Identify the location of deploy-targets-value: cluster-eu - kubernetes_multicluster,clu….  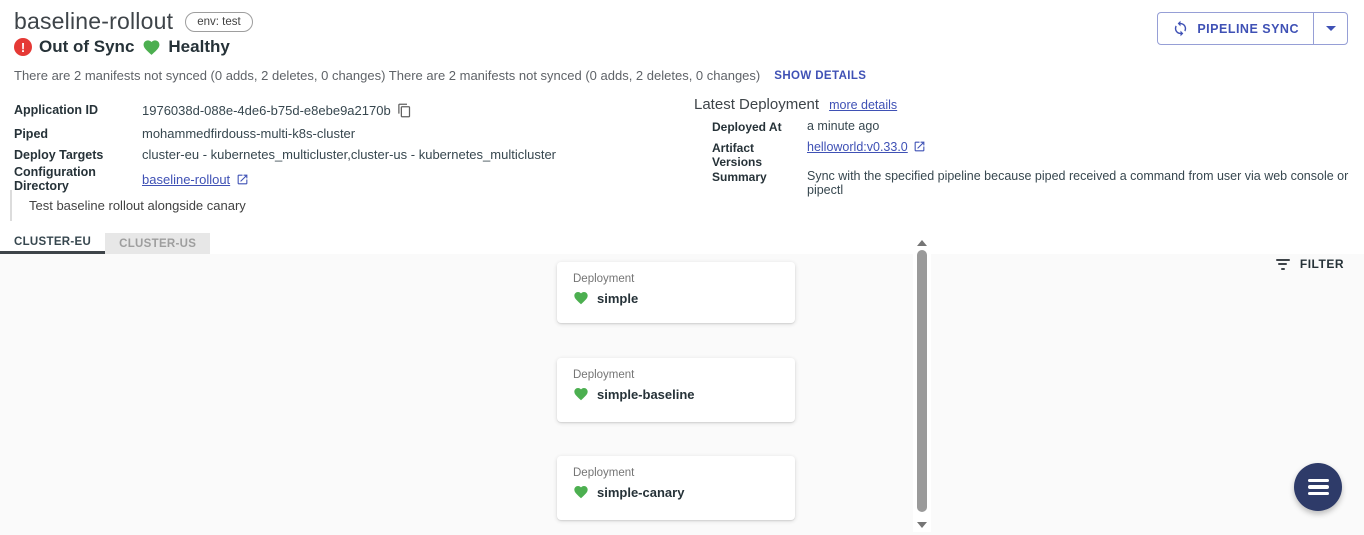
(349, 154).